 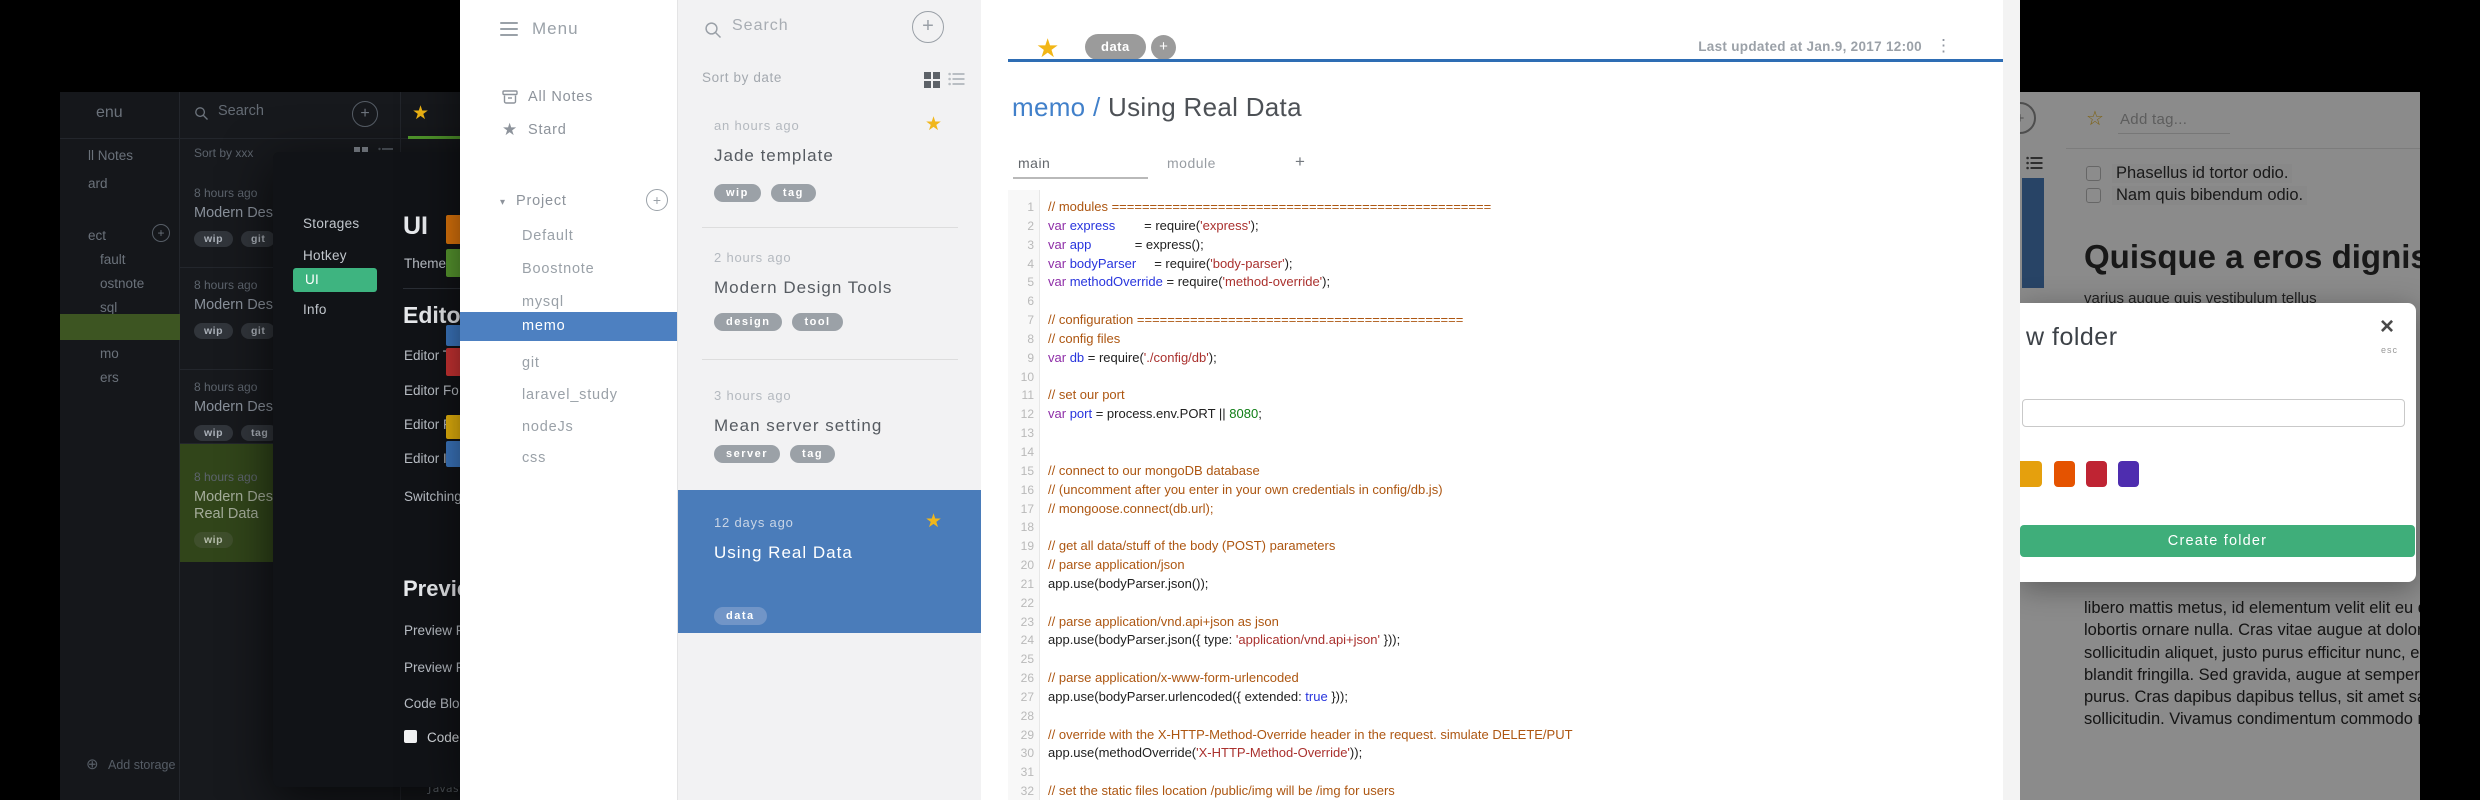 What do you see at coordinates (1810, 46) in the screenshot?
I see `last-updated-label: Last updated at Jan.9, 2017 12:00` at bounding box center [1810, 46].